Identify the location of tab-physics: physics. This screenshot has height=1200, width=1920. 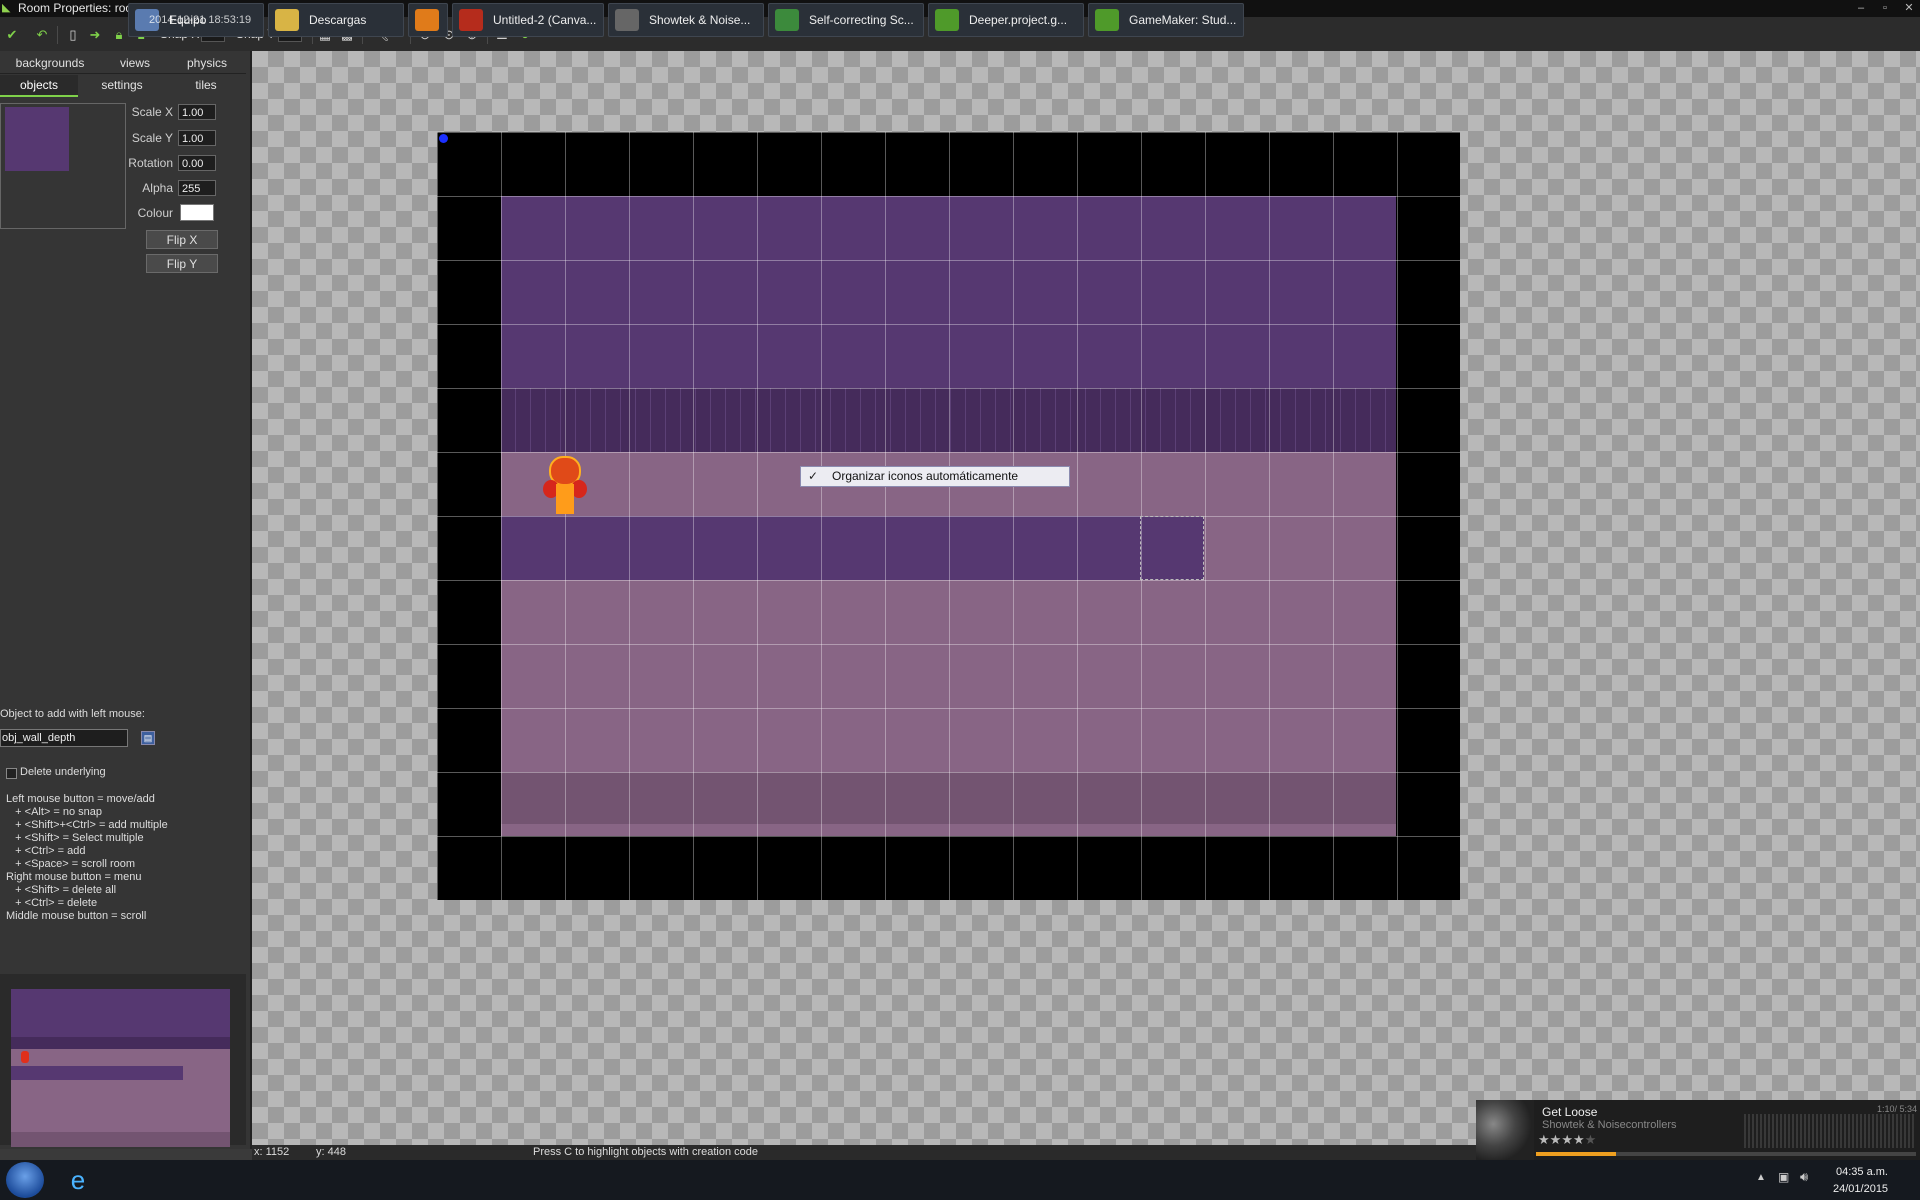
(207, 63).